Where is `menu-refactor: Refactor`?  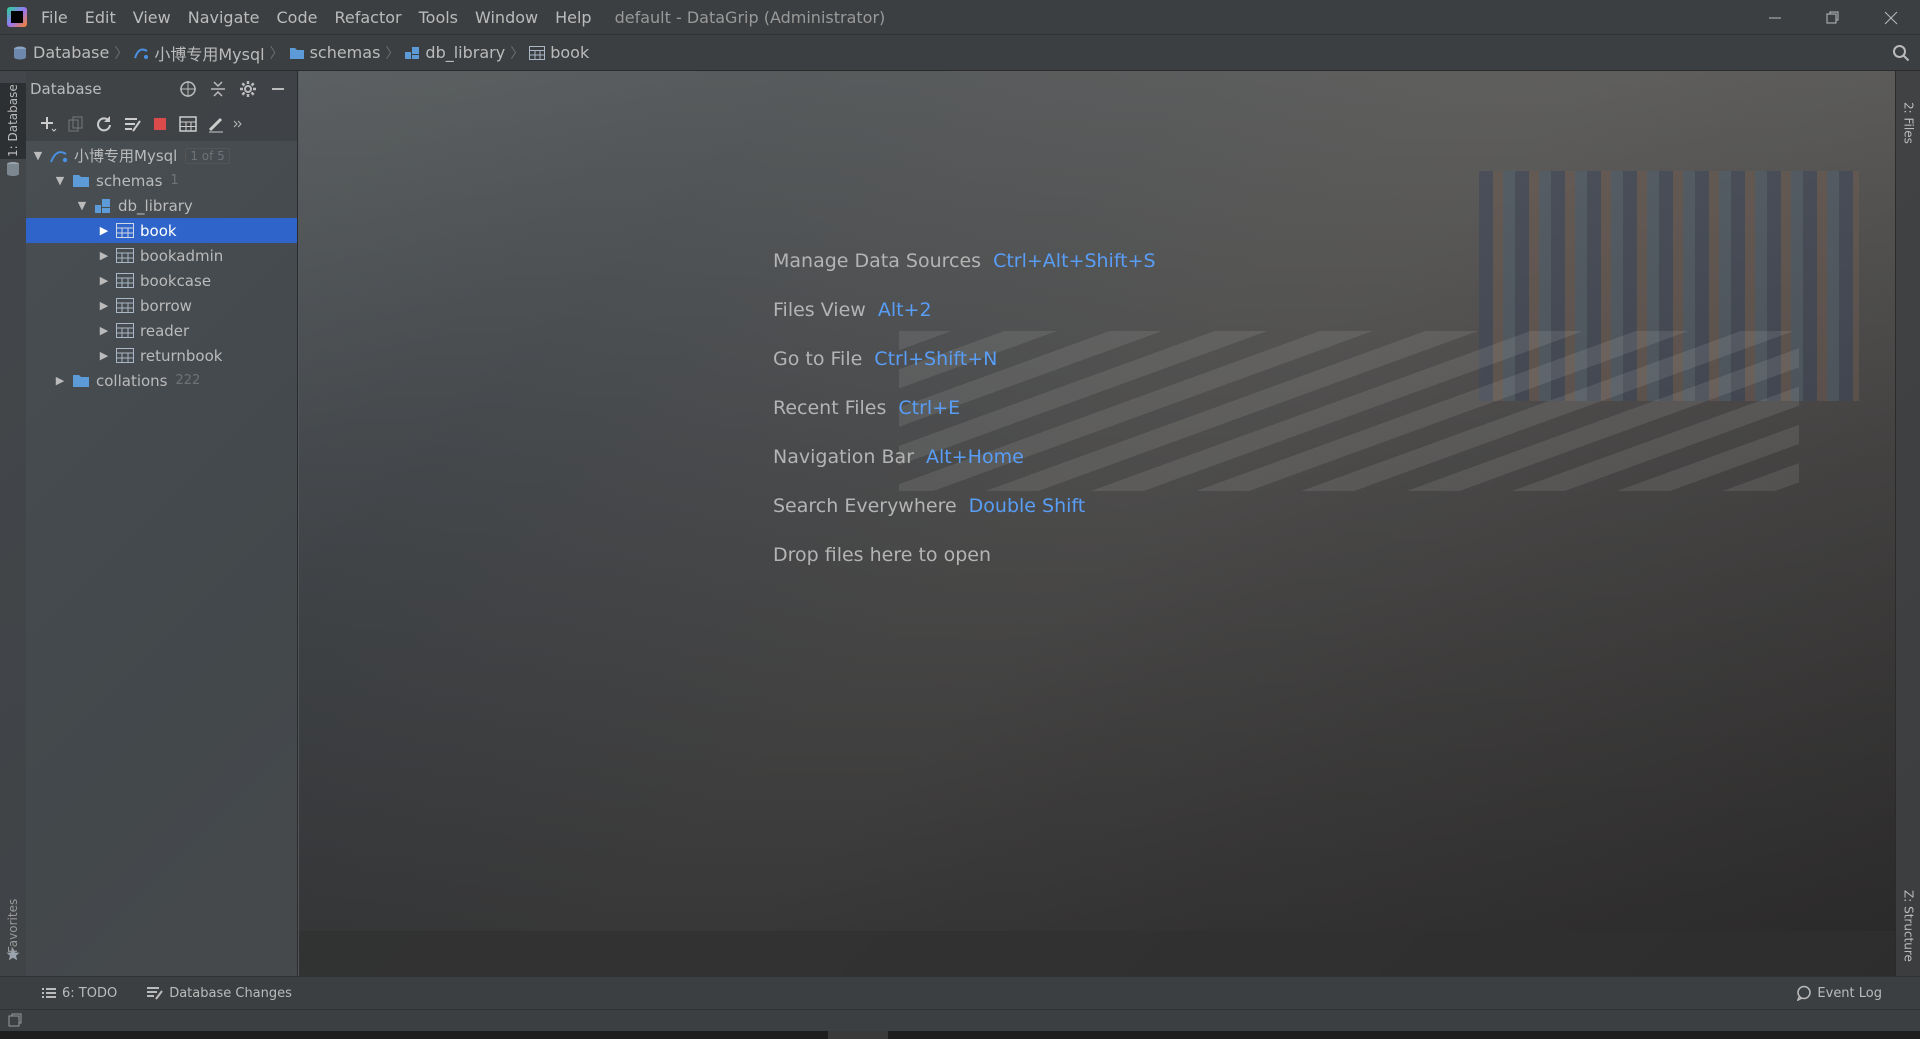
menu-refactor: Refactor is located at coordinates (367, 17).